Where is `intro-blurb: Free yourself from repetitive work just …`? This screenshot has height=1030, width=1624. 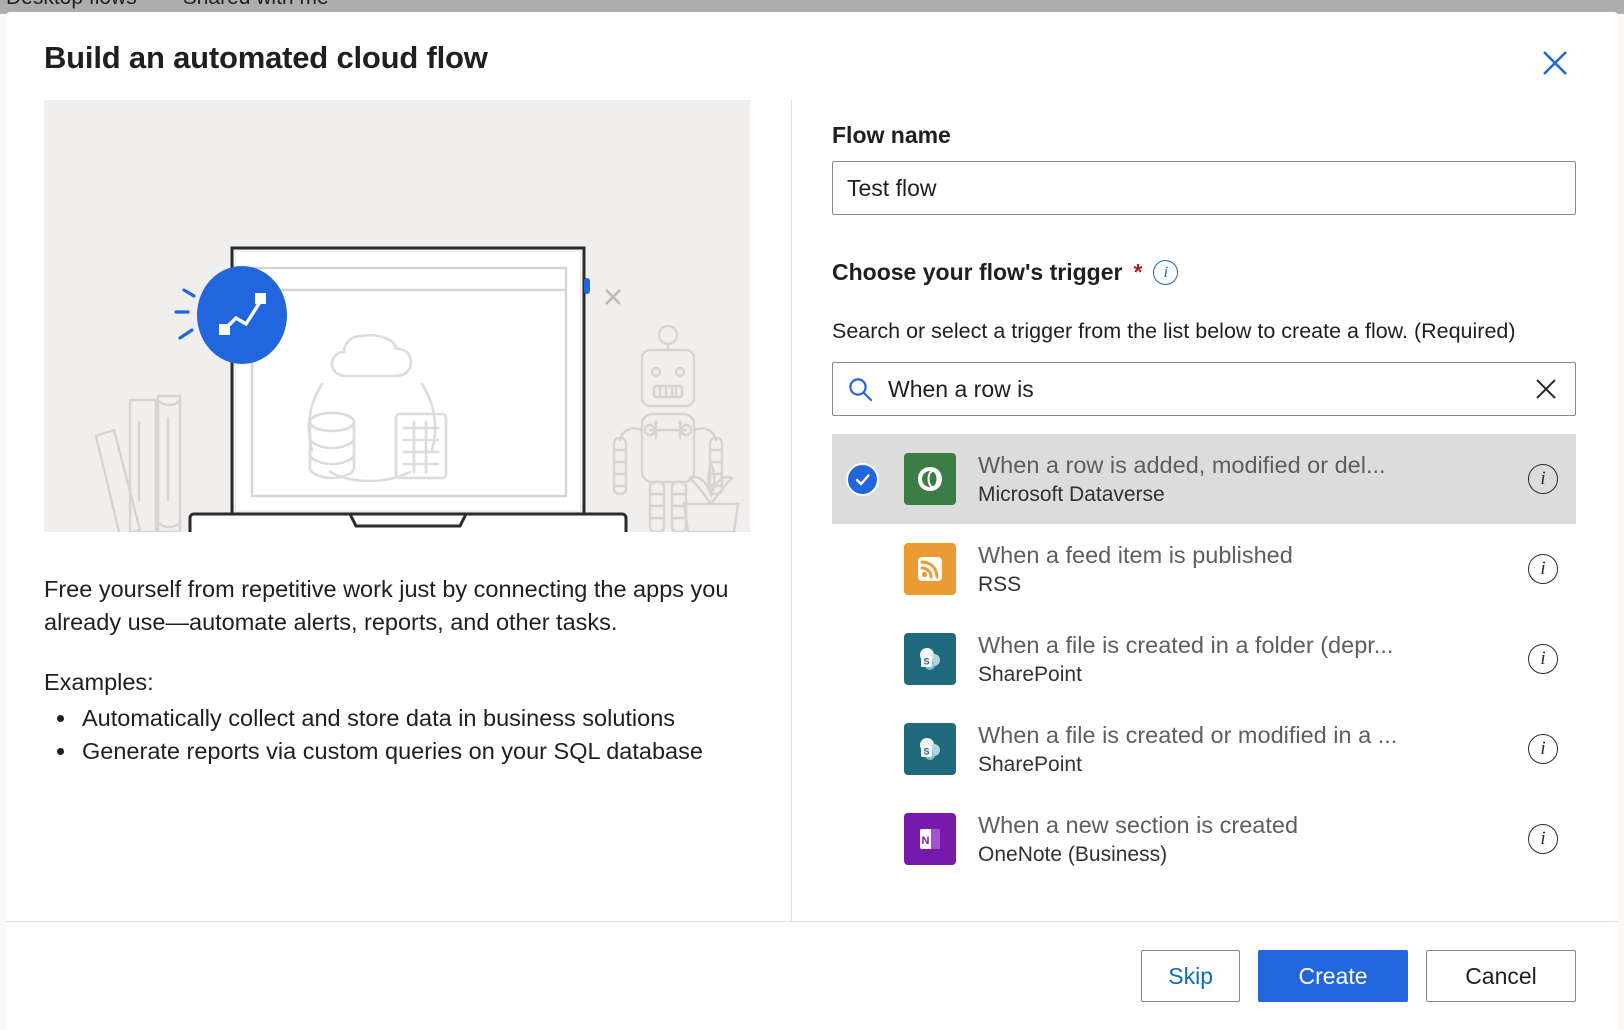
intro-blurb: Free yourself from repetitive work just … is located at coordinates (386, 605).